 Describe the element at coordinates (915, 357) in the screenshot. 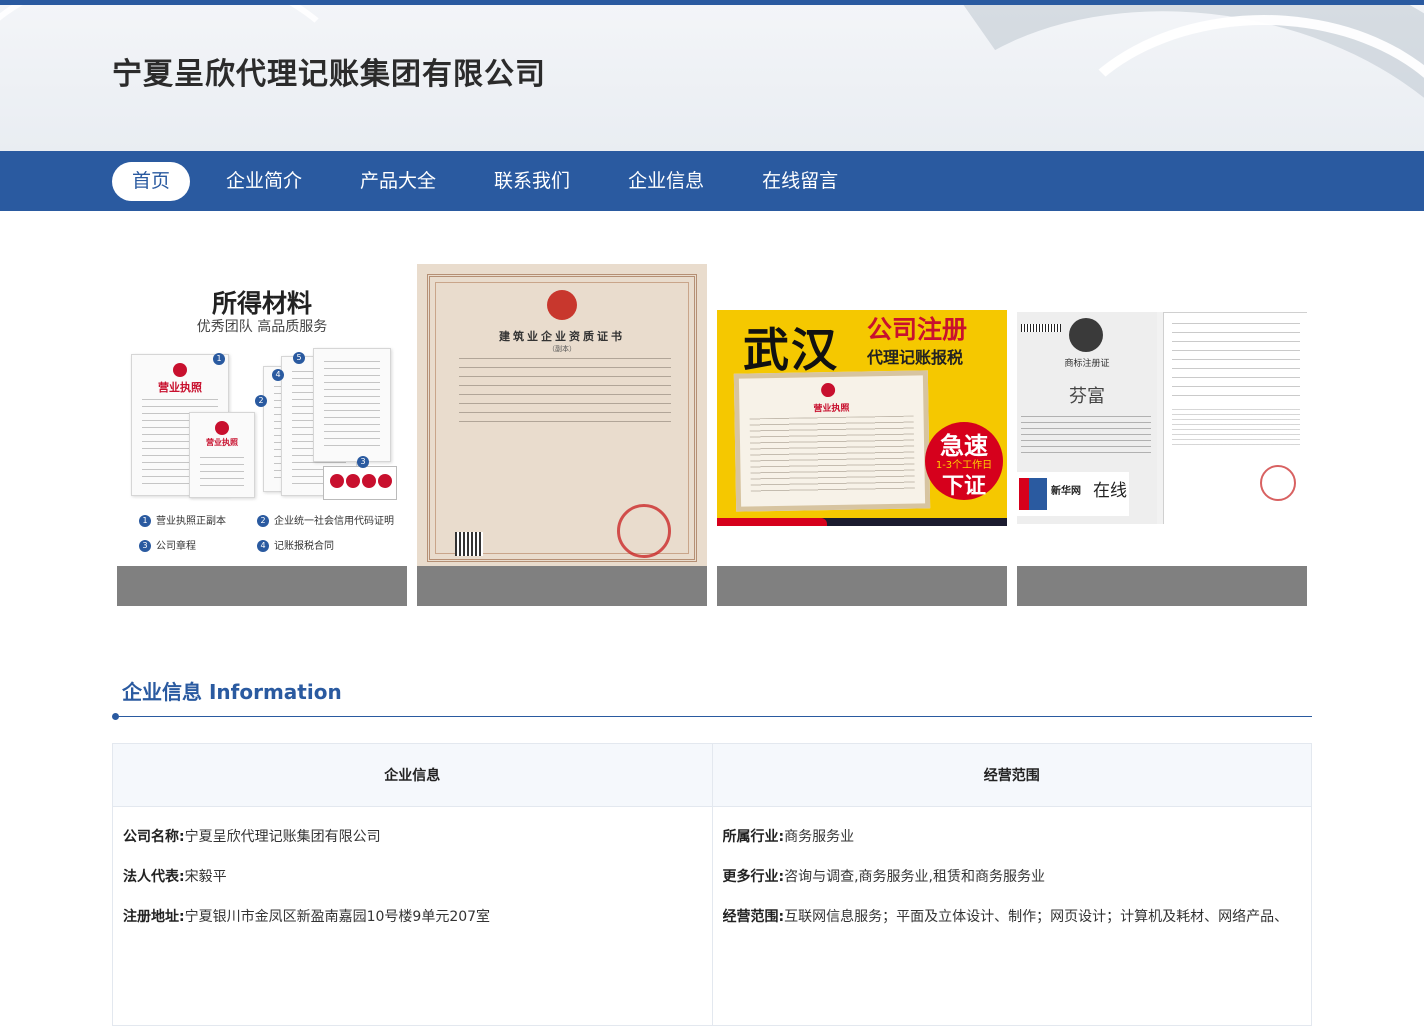

I see `ad-line2: 代理记账报税` at that location.